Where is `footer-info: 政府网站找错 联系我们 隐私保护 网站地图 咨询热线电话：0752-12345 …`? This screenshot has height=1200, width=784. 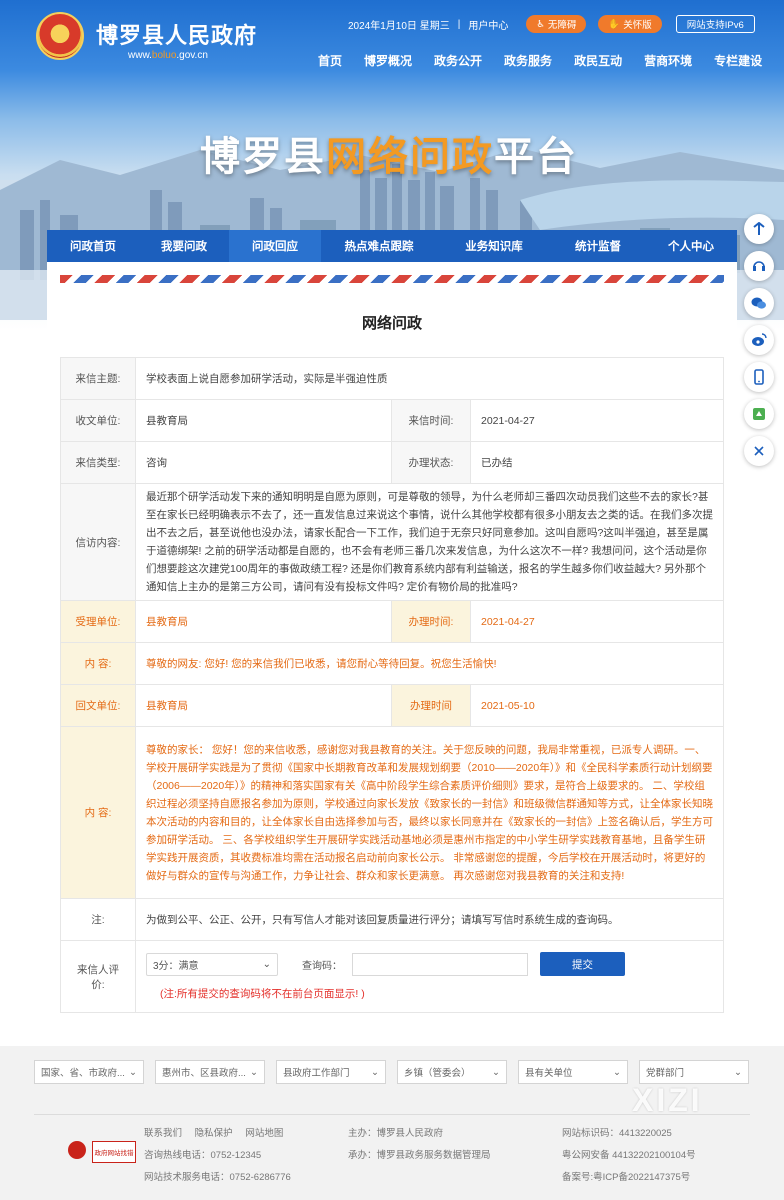
footer-info: 政府网站找错 联系我们 隐私保护 网站地图 咨询热线电话：0752-12345 … is located at coordinates (392, 1155).